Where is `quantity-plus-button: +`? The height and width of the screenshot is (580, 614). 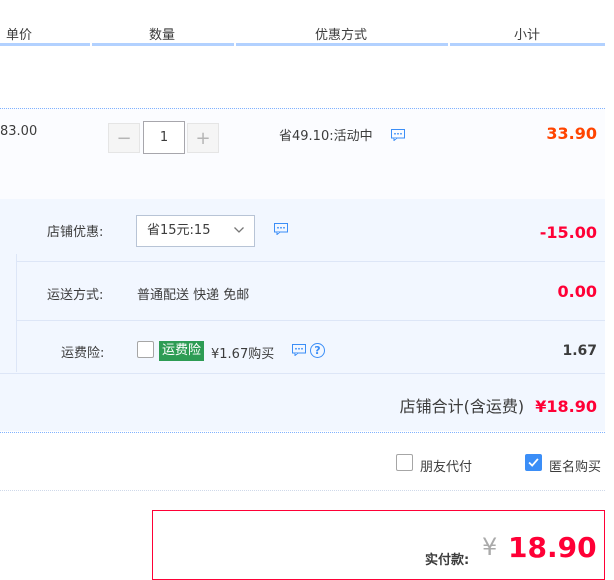
quantity-plus-button: + is located at coordinates (203, 138).